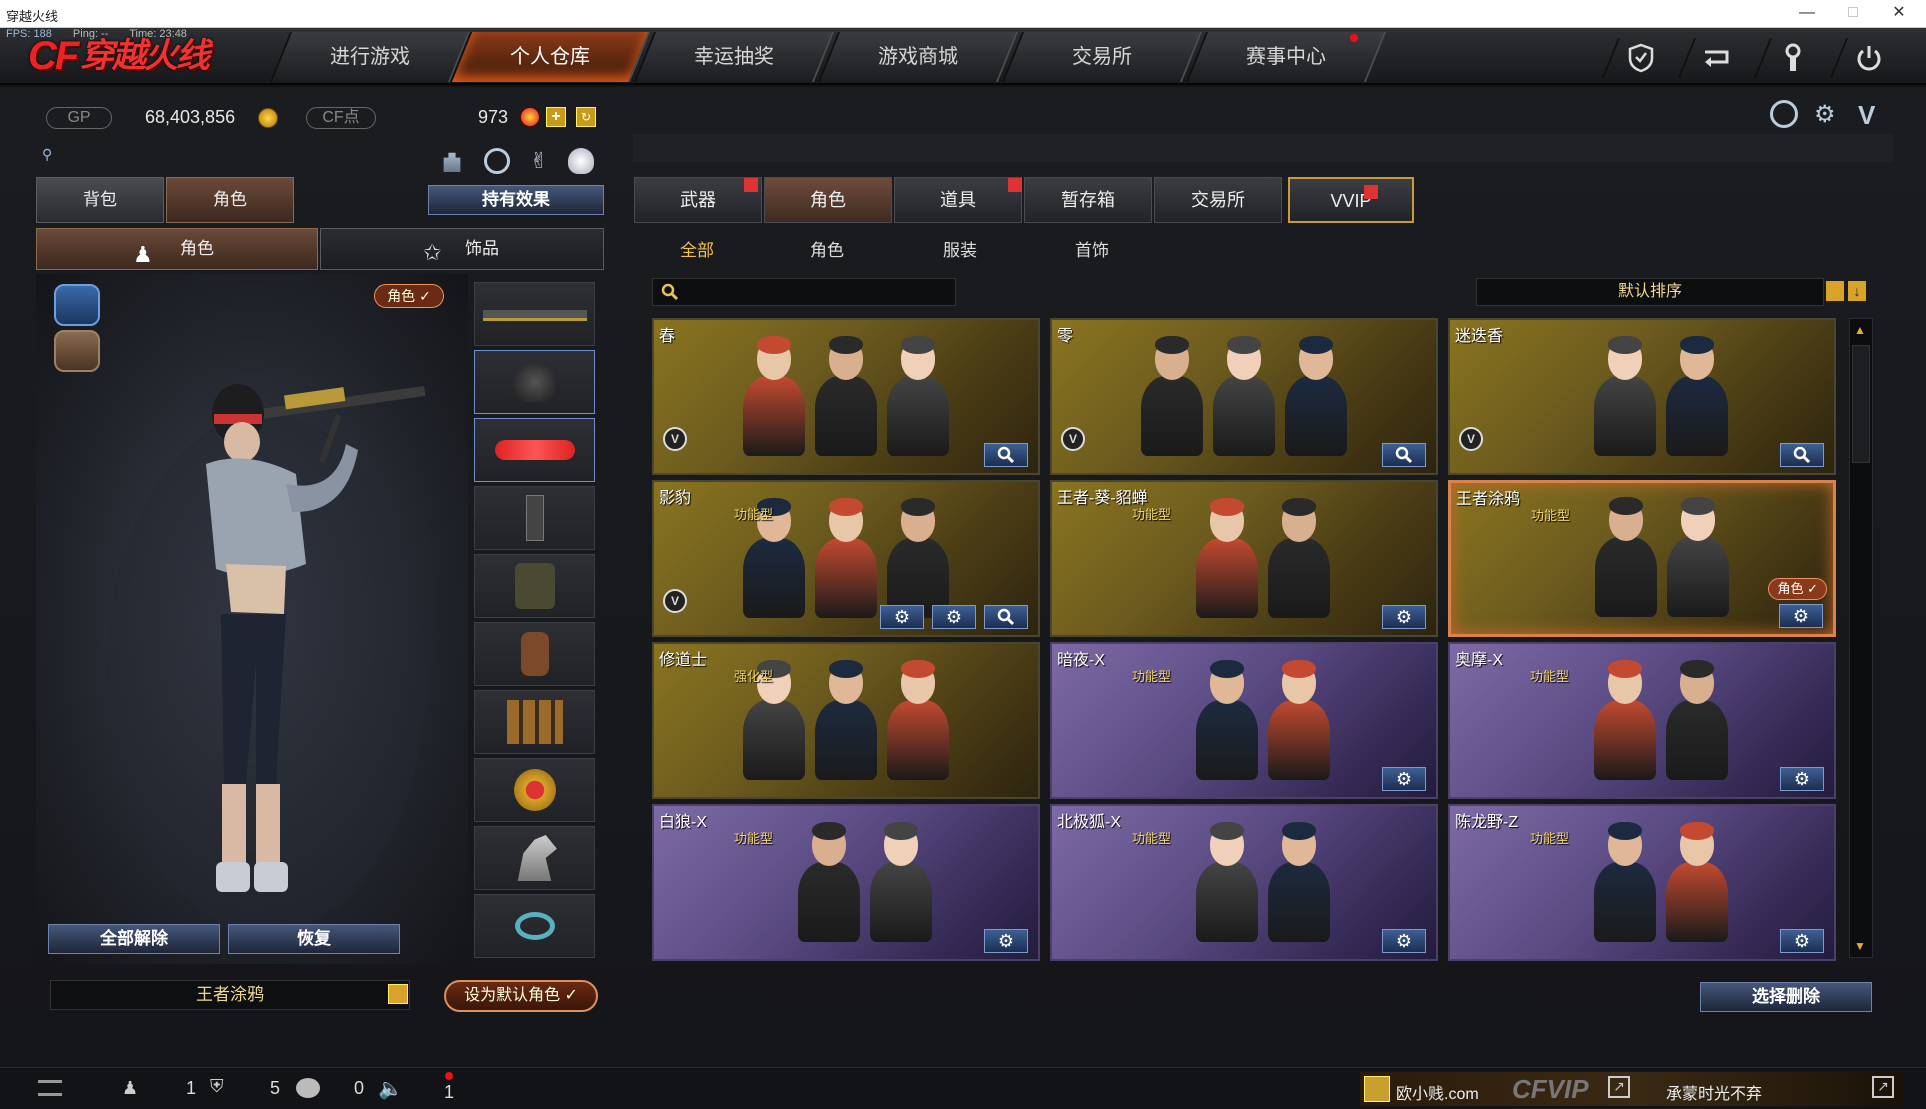  Describe the element at coordinates (698, 200) in the screenshot. I see `inventory-tab-0: 武器` at that location.